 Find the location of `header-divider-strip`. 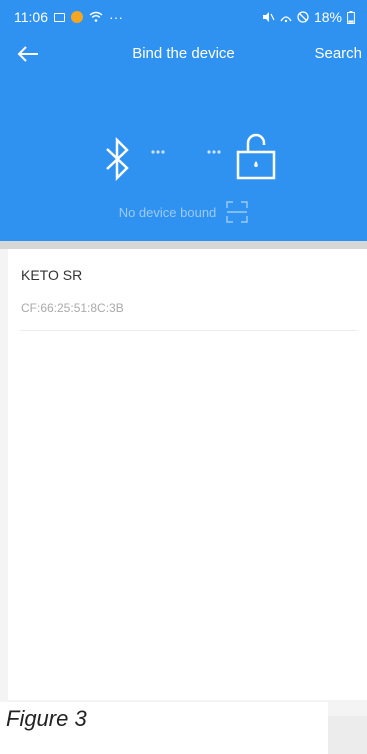

header-divider-strip is located at coordinates (183, 245).